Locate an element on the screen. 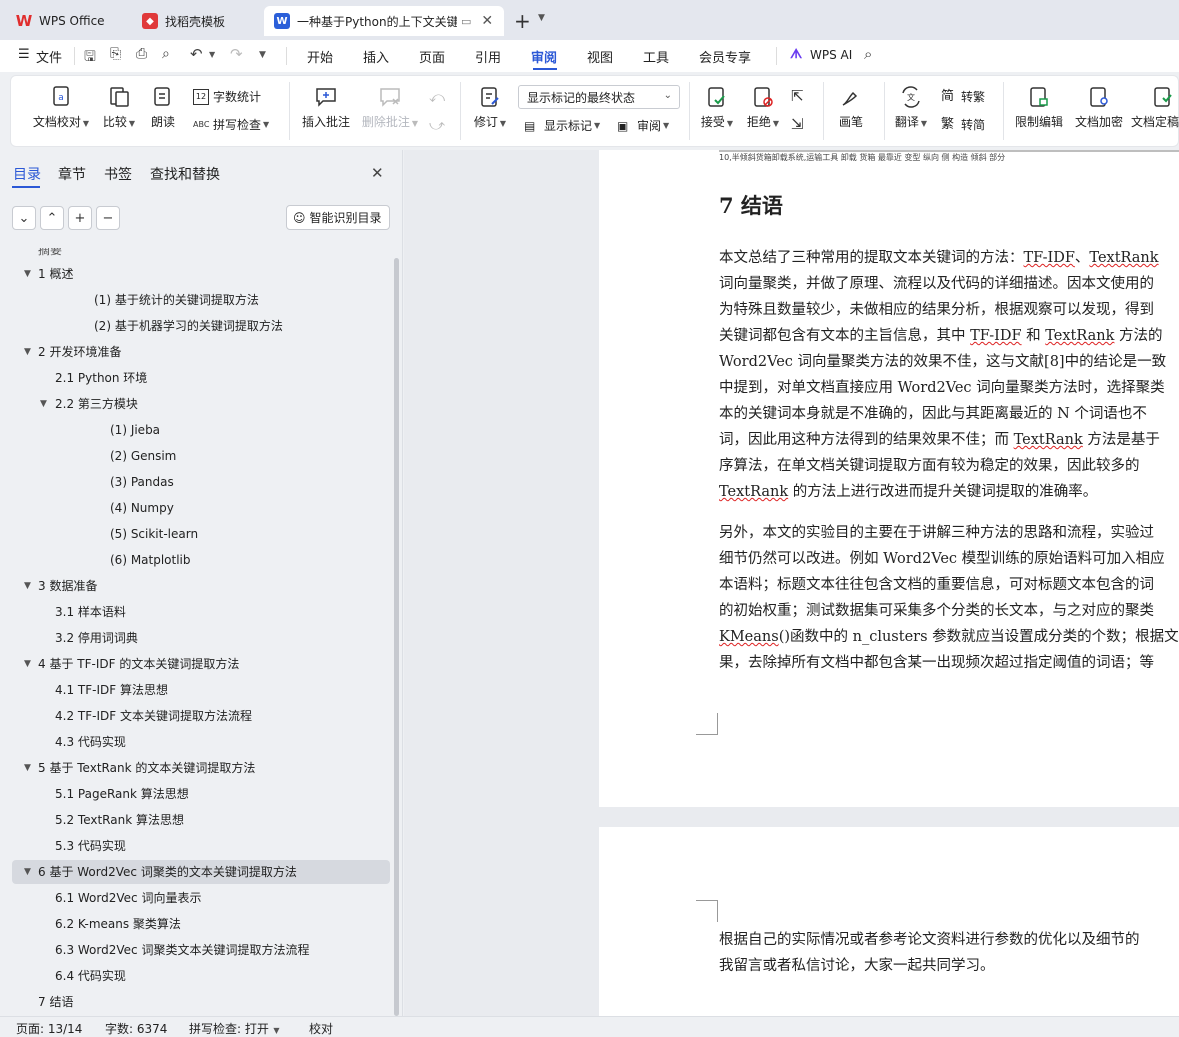 The image size is (1179, 1037). menu-member: 会员专享 is located at coordinates (725, 56).